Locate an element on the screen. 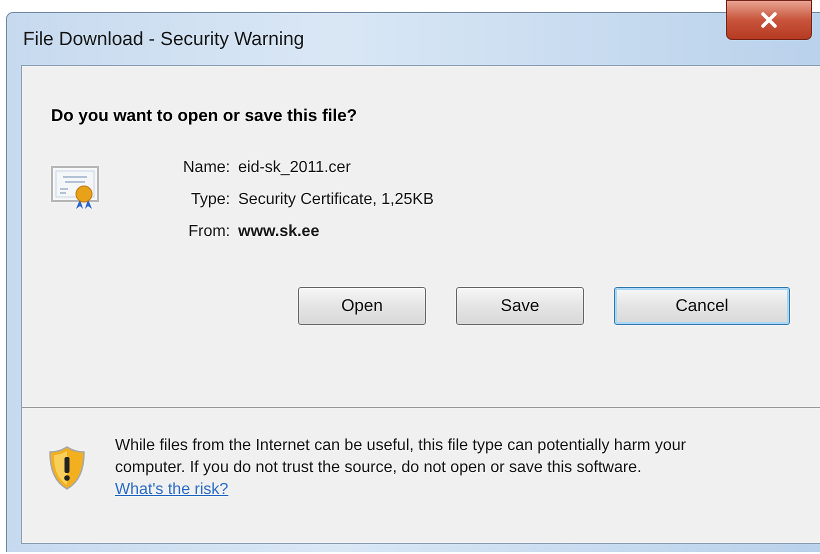  field-value: eid-sk_2011.cer is located at coordinates (295, 168).